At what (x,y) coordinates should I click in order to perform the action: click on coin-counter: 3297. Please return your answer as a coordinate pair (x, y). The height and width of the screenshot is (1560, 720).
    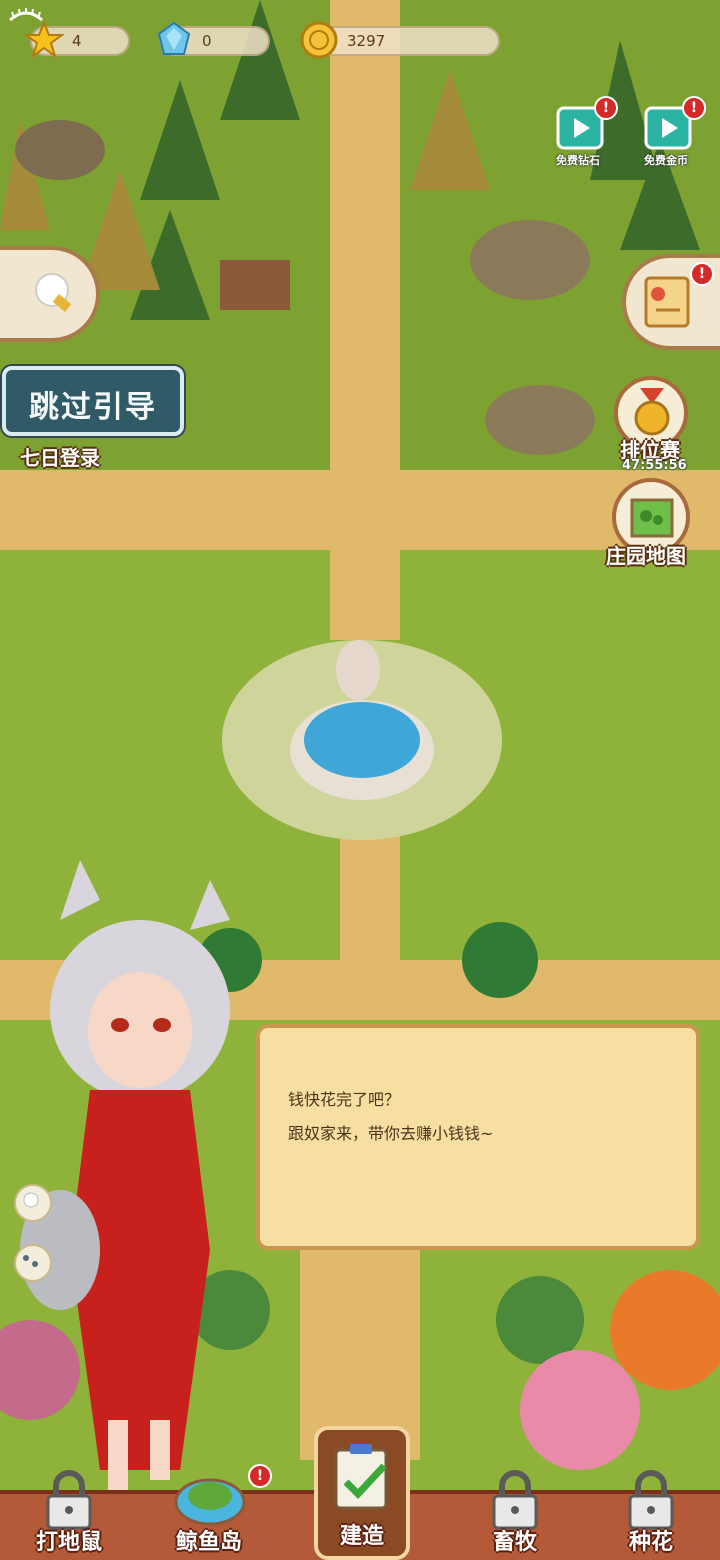
    Looking at the image, I should click on (400, 40).